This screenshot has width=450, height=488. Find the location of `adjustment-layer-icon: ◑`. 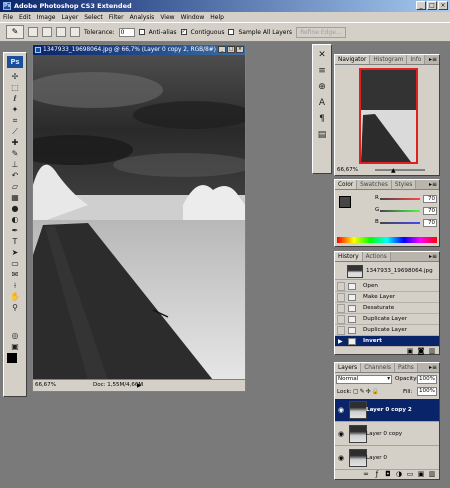

adjustment-layer-icon: ◑ is located at coordinates (399, 474).